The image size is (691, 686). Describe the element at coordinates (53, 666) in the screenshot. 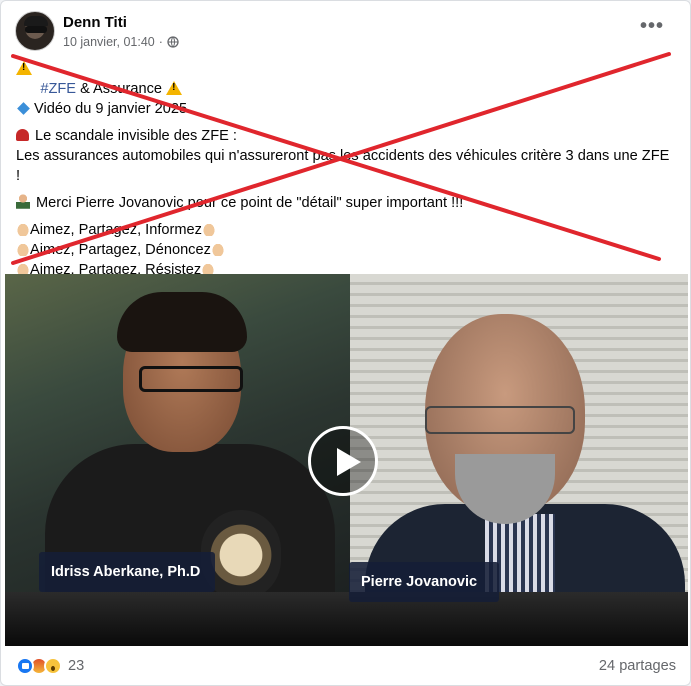

I see `wow-reaction-icon` at that location.